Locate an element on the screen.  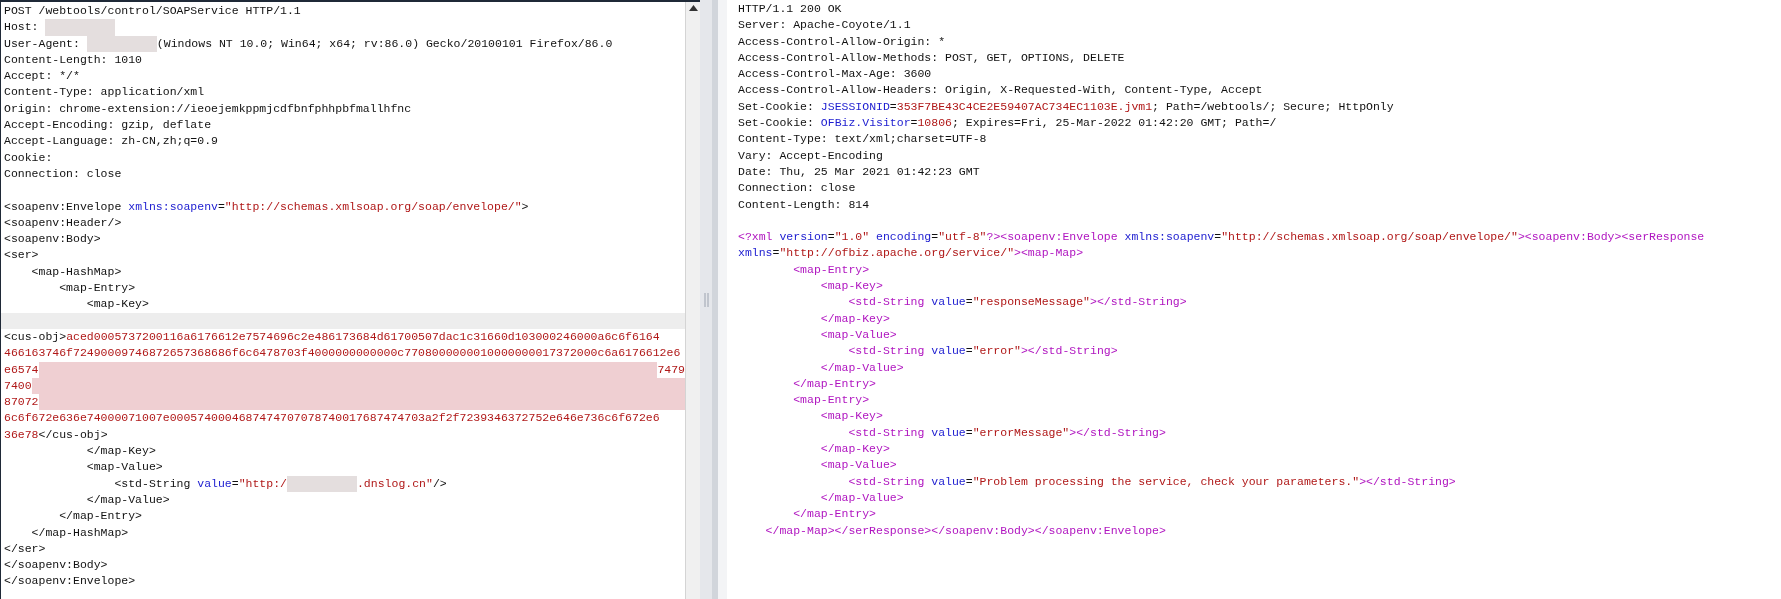
code-line: HTTP/1.1 200 OK is located at coordinates (790, 9).